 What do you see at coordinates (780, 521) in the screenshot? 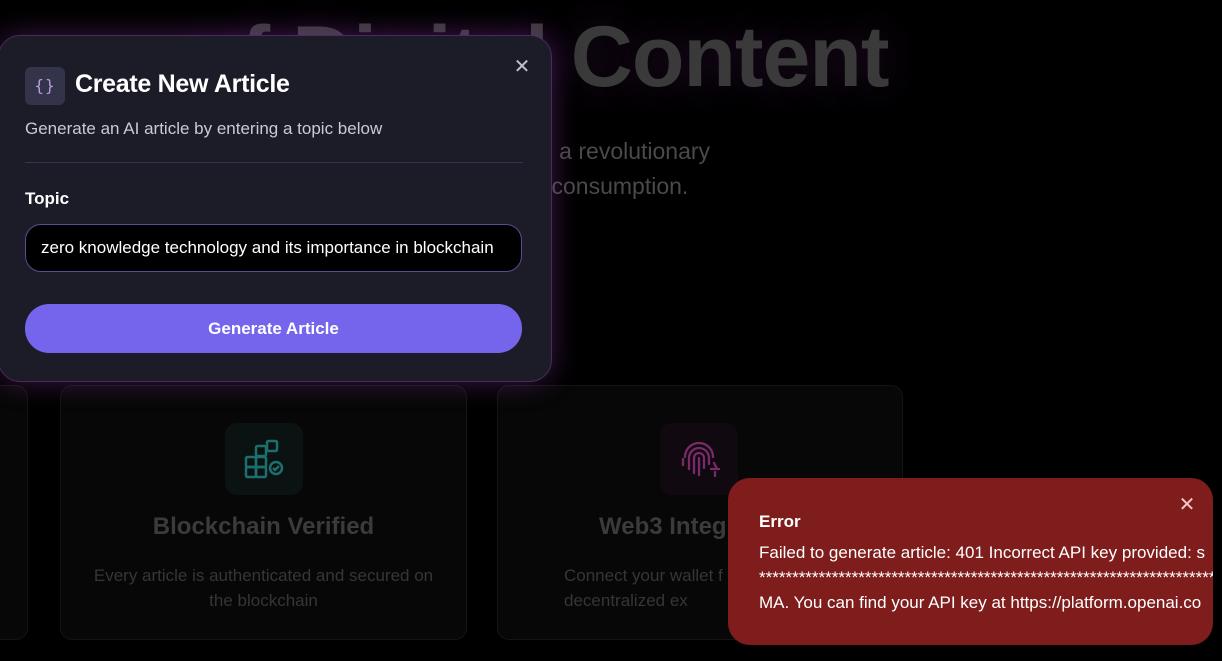
I see `toast-title: Error` at bounding box center [780, 521].